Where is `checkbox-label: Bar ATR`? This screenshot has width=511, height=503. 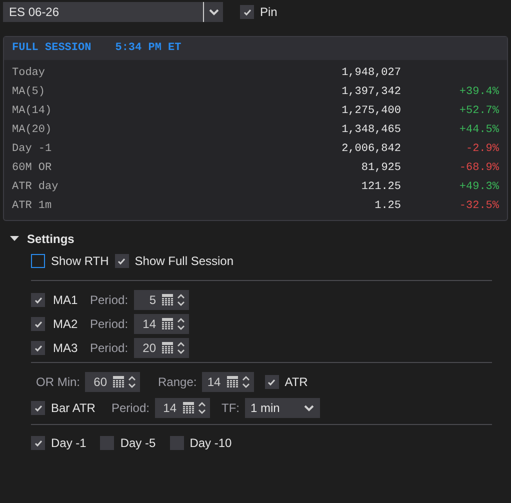 checkbox-label: Bar ATR is located at coordinates (73, 408).